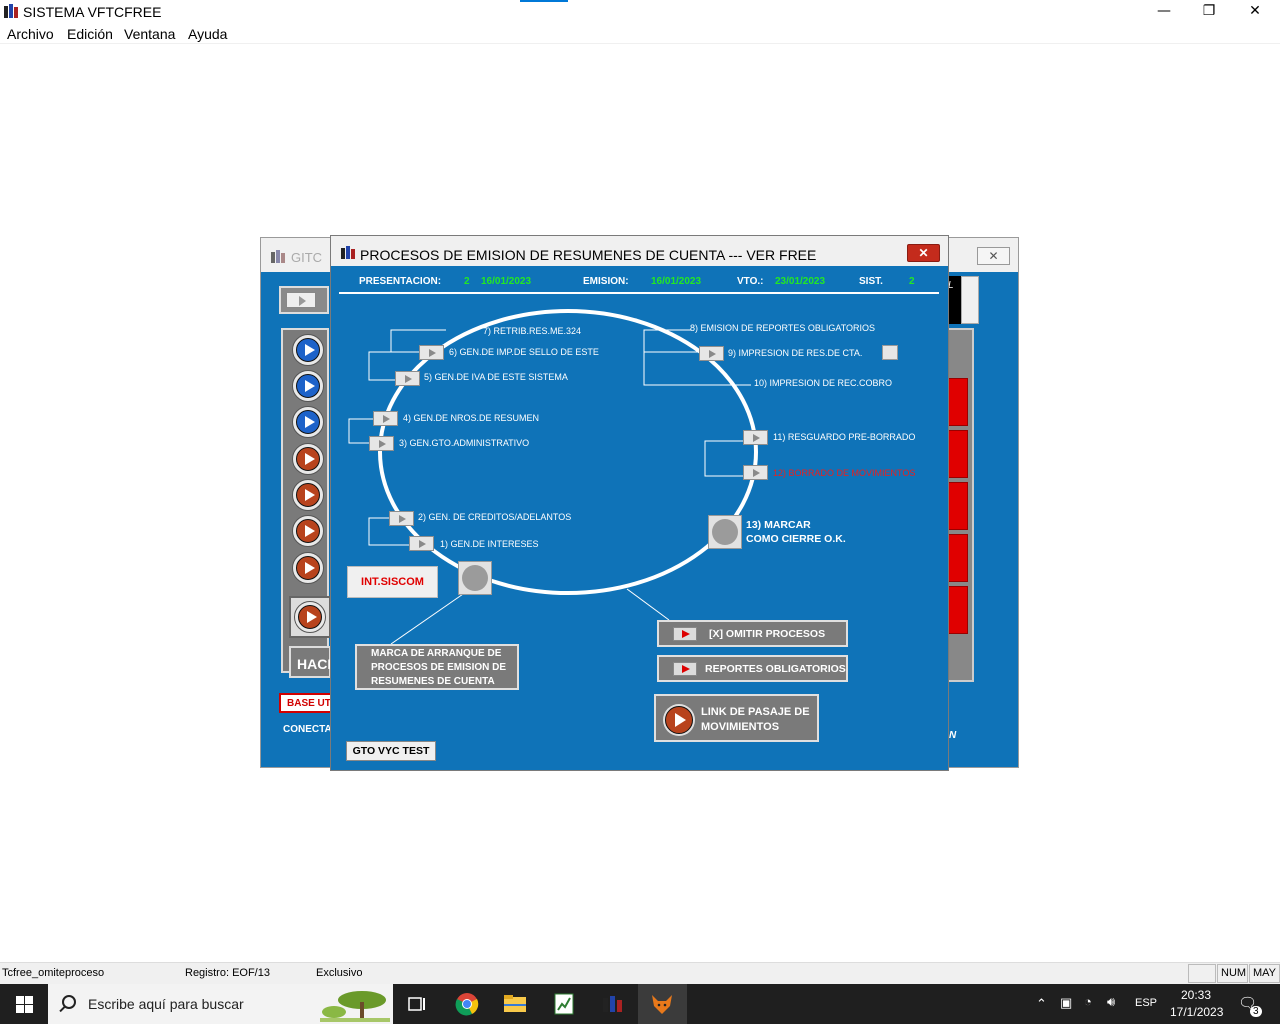 Image resolution: width=1280 pixels, height=1024 pixels. I want to click on bg-play-large-button, so click(310, 617).